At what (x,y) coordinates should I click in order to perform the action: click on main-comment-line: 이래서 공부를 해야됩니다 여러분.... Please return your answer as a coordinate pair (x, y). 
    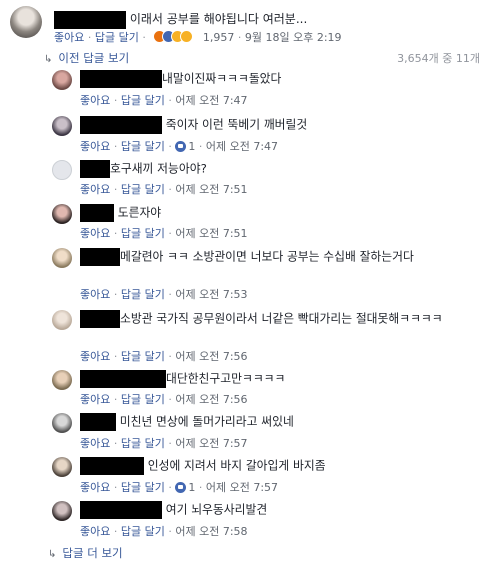
    Looking at the image, I should click on (180, 19).